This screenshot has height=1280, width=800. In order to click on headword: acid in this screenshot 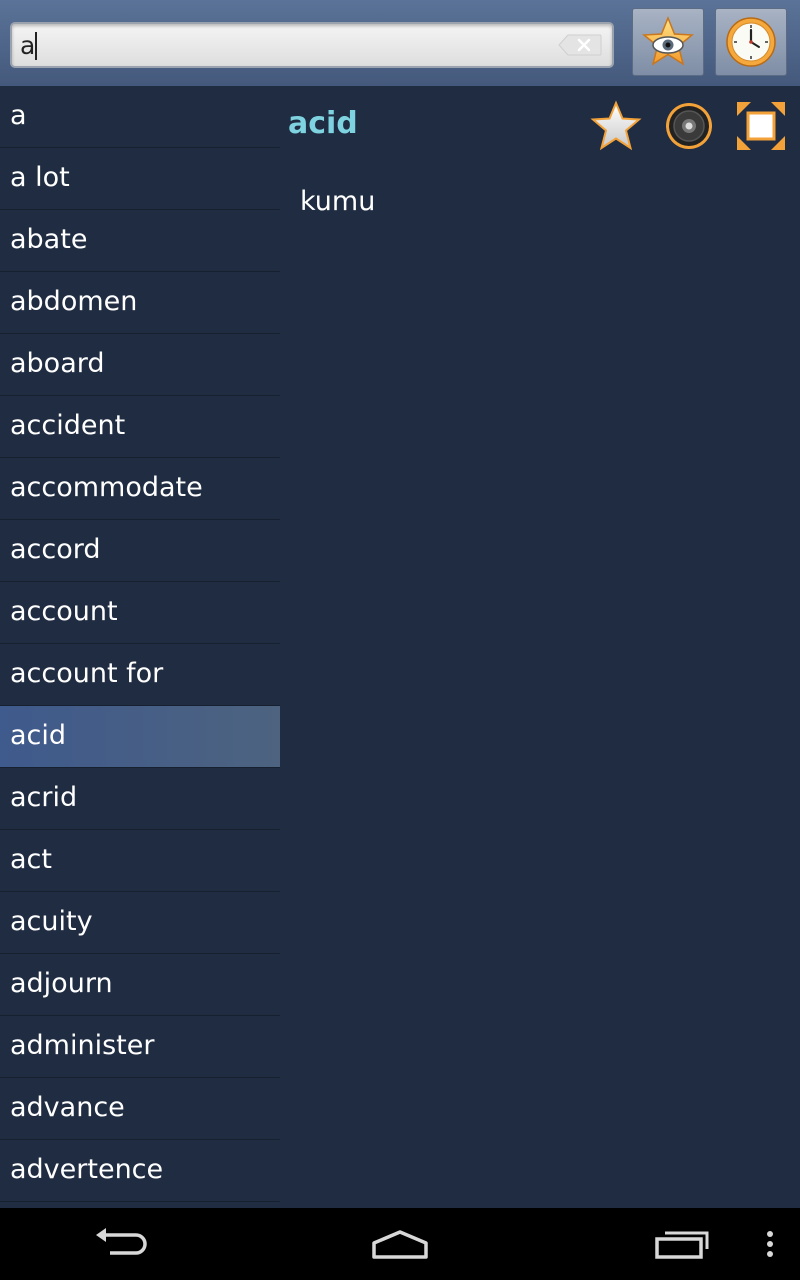, I will do `click(323, 123)`.